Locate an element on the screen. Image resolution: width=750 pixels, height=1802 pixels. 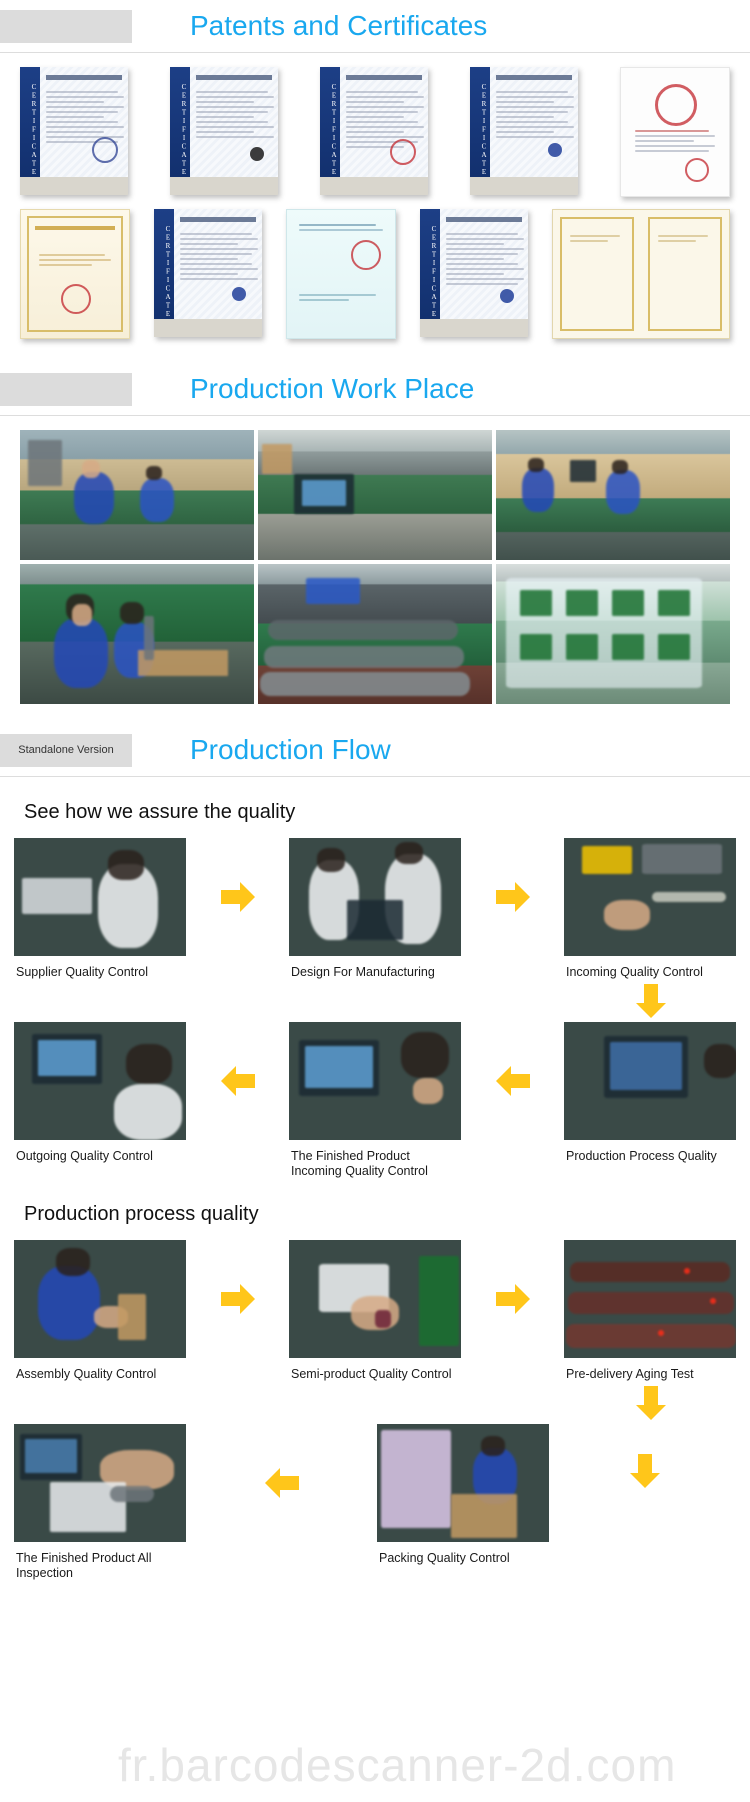
flow-pre-delivery-aging-test: Pre-delivery Aging Test is located at coordinates (650, 1311).